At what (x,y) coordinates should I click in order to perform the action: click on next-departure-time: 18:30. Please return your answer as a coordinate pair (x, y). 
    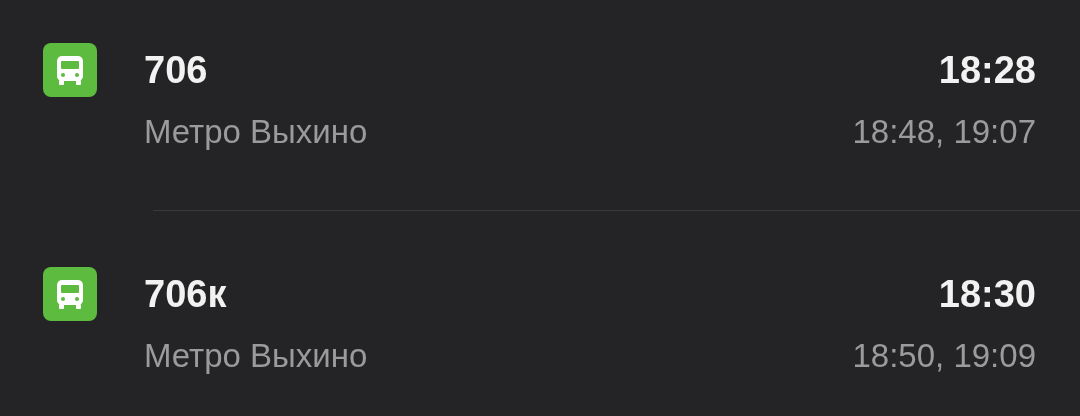
    Looking at the image, I should click on (987, 294).